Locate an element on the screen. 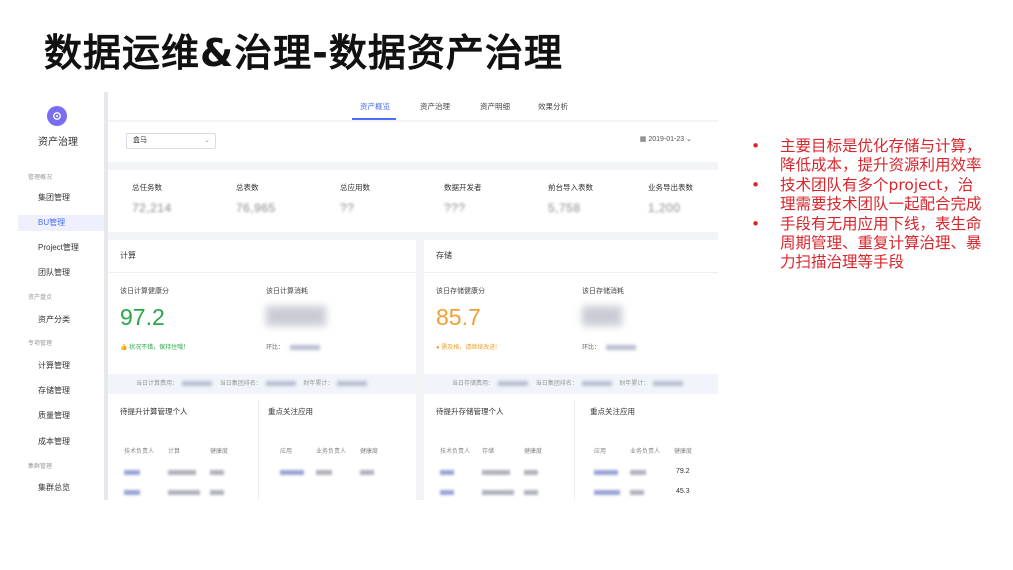  sidebar-item-group-mgmt: 集团管理 is located at coordinates (71, 198).